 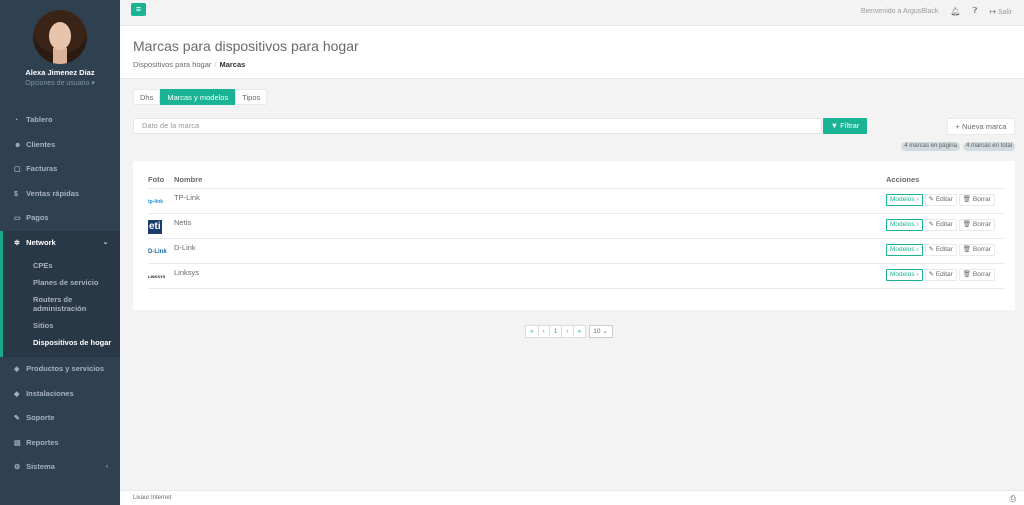 What do you see at coordinates (16, 194) in the screenshot?
I see `dollar-icon: $` at bounding box center [16, 194].